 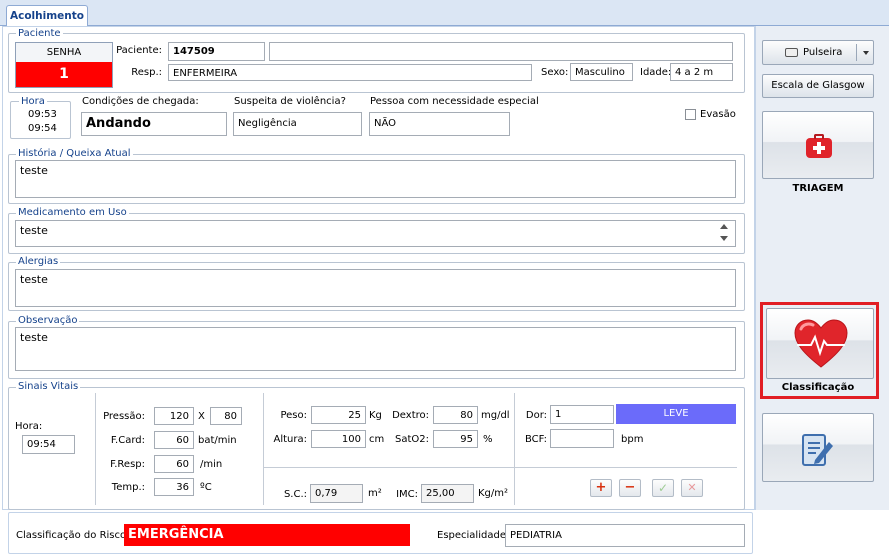 I want to click on sinais-row-divider, so click(x=389, y=467).